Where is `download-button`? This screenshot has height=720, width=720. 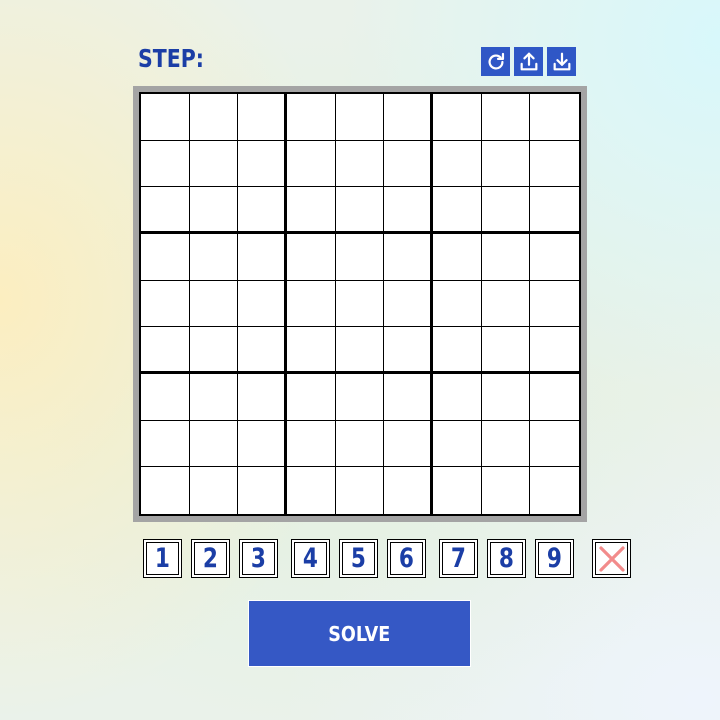
download-button is located at coordinates (561, 61).